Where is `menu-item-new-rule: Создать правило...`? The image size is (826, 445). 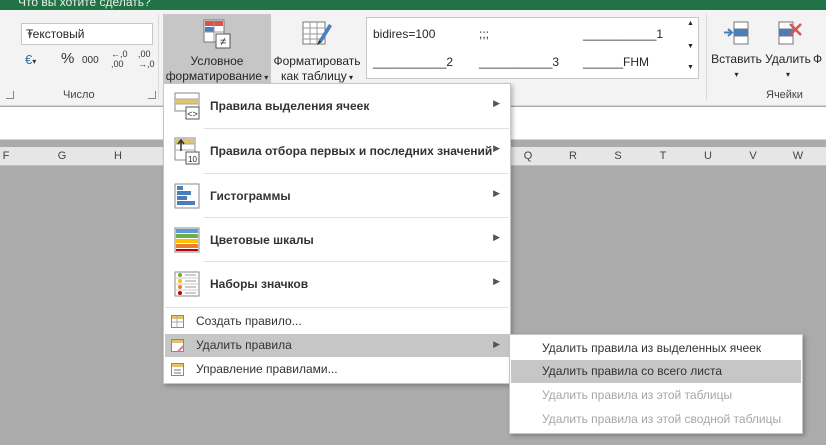 menu-item-new-rule: Создать правило... is located at coordinates (337, 321).